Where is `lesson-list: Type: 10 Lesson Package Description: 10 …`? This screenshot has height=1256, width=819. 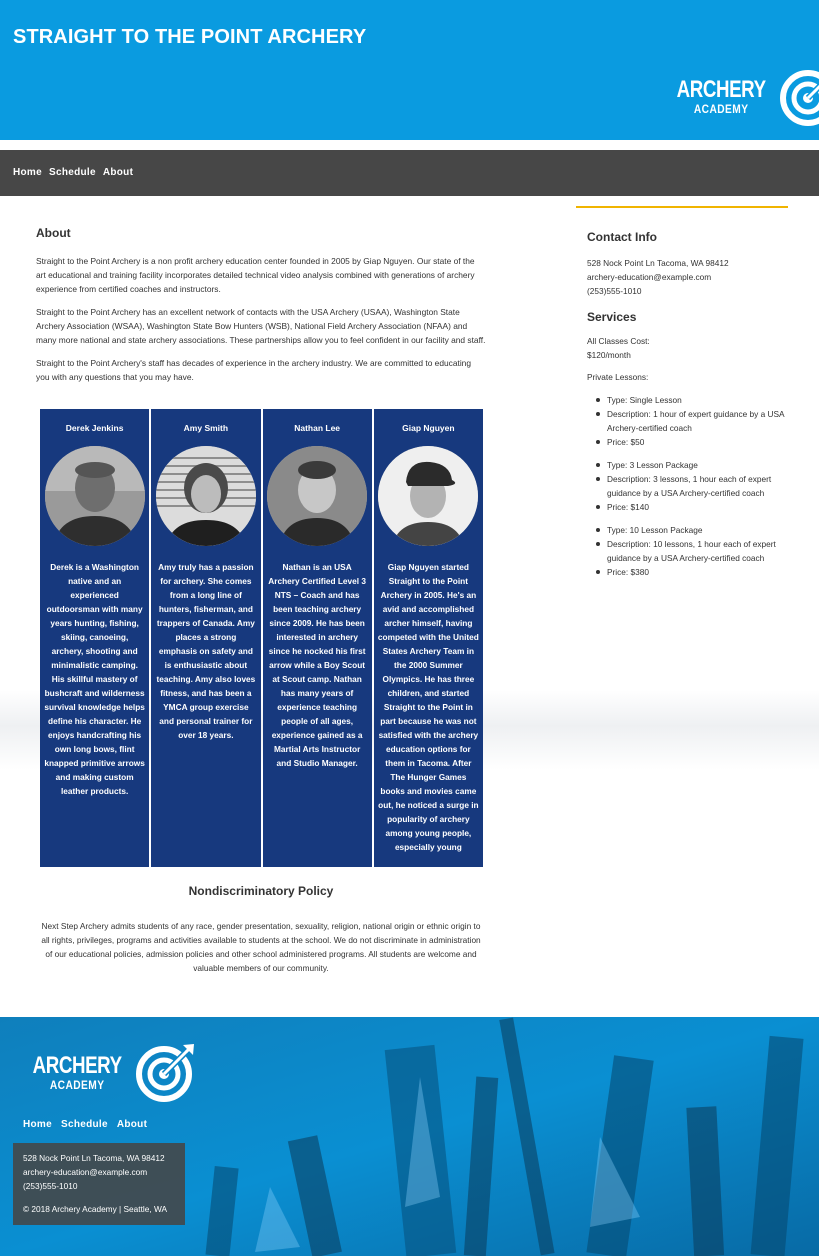
lesson-list: Type: 10 Lesson Package Description: 10 … is located at coordinates (692, 551).